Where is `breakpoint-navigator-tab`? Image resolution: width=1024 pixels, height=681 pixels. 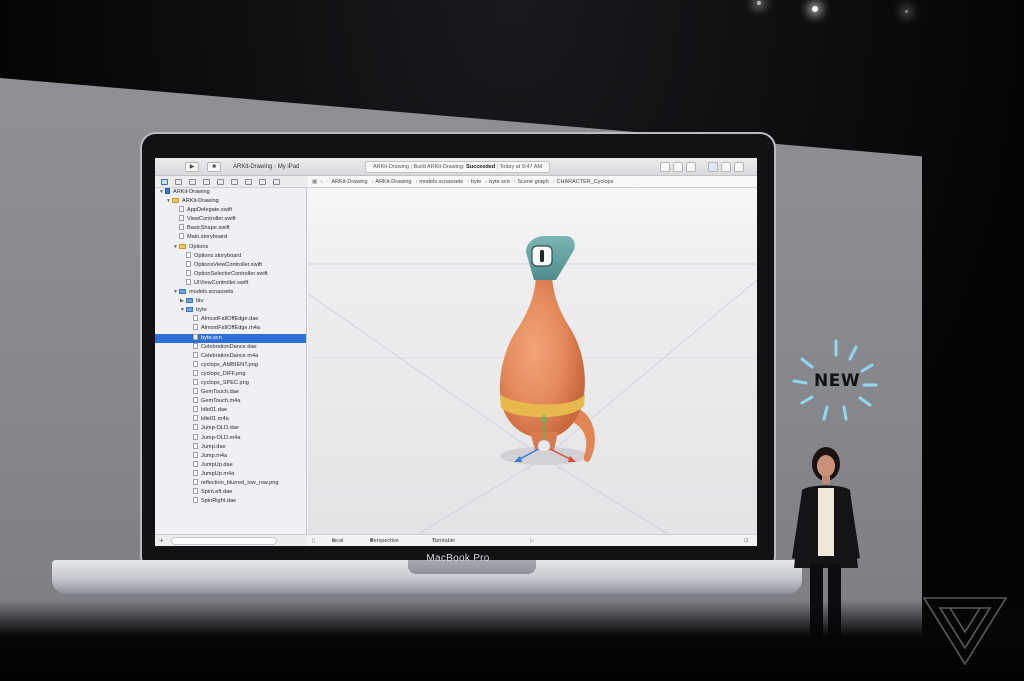 breakpoint-navigator-tab is located at coordinates (262, 182).